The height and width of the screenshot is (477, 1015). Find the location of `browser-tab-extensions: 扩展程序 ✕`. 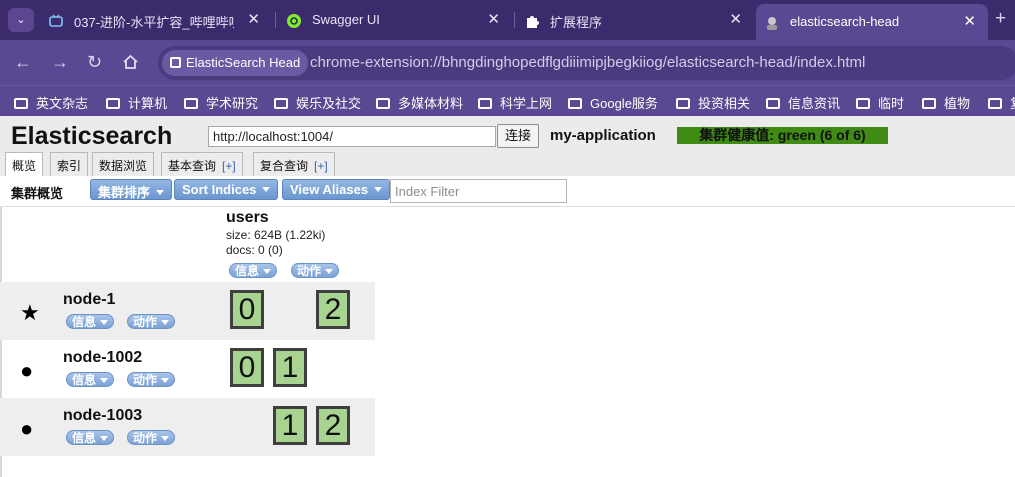

browser-tab-extensions: 扩展程序 ✕ is located at coordinates (635, 20).